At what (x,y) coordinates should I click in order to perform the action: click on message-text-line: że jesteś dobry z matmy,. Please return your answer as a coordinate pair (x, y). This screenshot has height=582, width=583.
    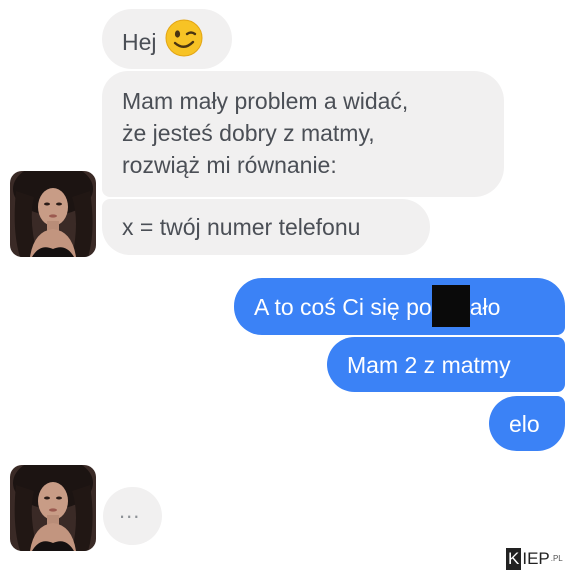
    Looking at the image, I should click on (248, 133).